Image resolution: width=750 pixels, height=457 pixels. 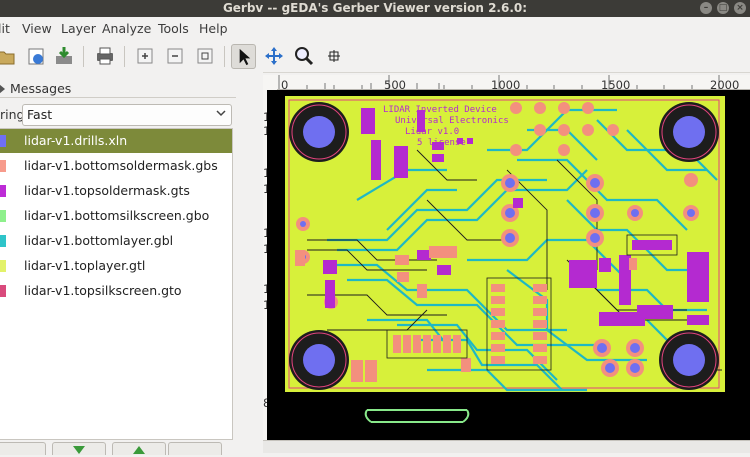 I want to click on pointer-tool-icon, so click(x=245, y=57).